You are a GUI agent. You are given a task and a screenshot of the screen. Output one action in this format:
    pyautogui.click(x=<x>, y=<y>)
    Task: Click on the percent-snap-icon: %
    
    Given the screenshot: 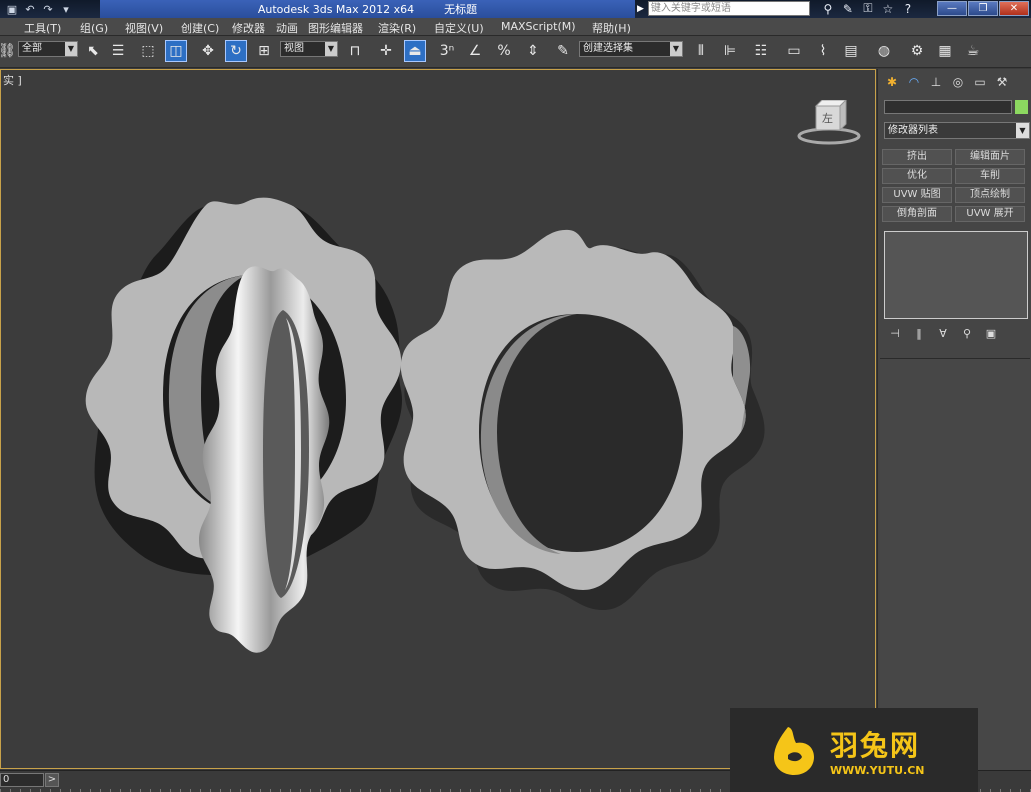 What is the action you would take?
    pyautogui.click(x=504, y=51)
    